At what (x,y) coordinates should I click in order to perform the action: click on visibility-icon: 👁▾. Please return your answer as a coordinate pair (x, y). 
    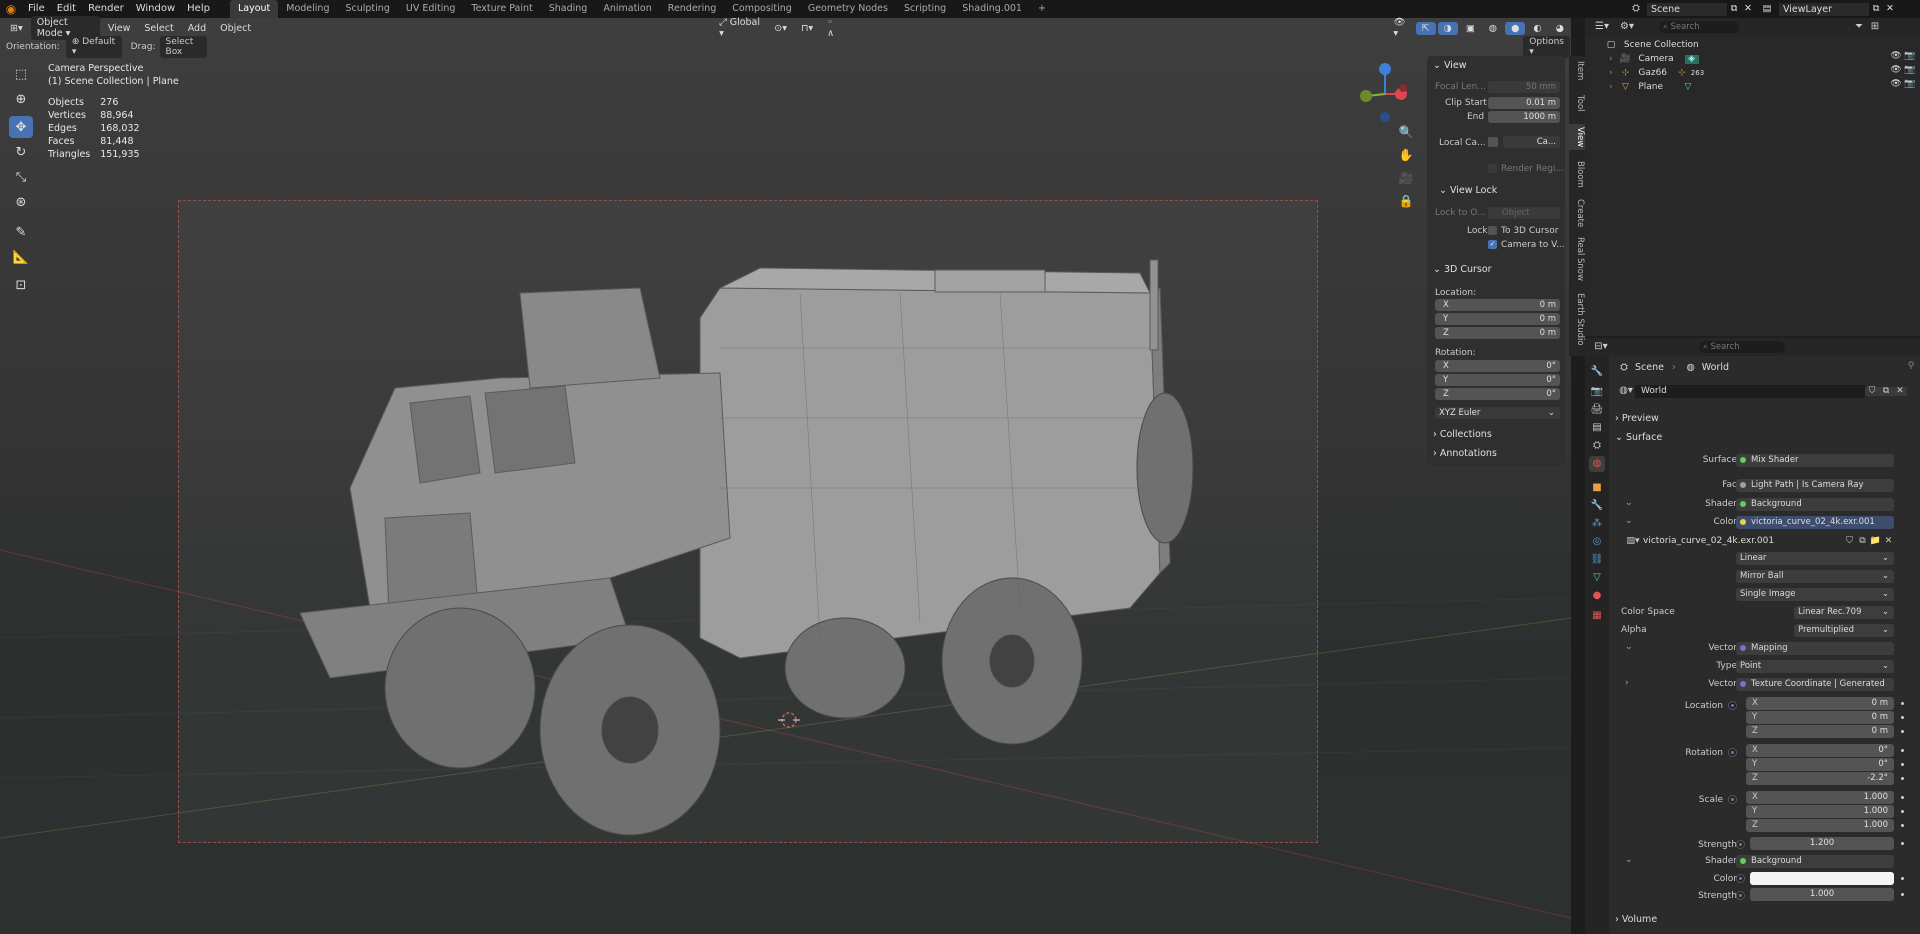
    Looking at the image, I should click on (1400, 28).